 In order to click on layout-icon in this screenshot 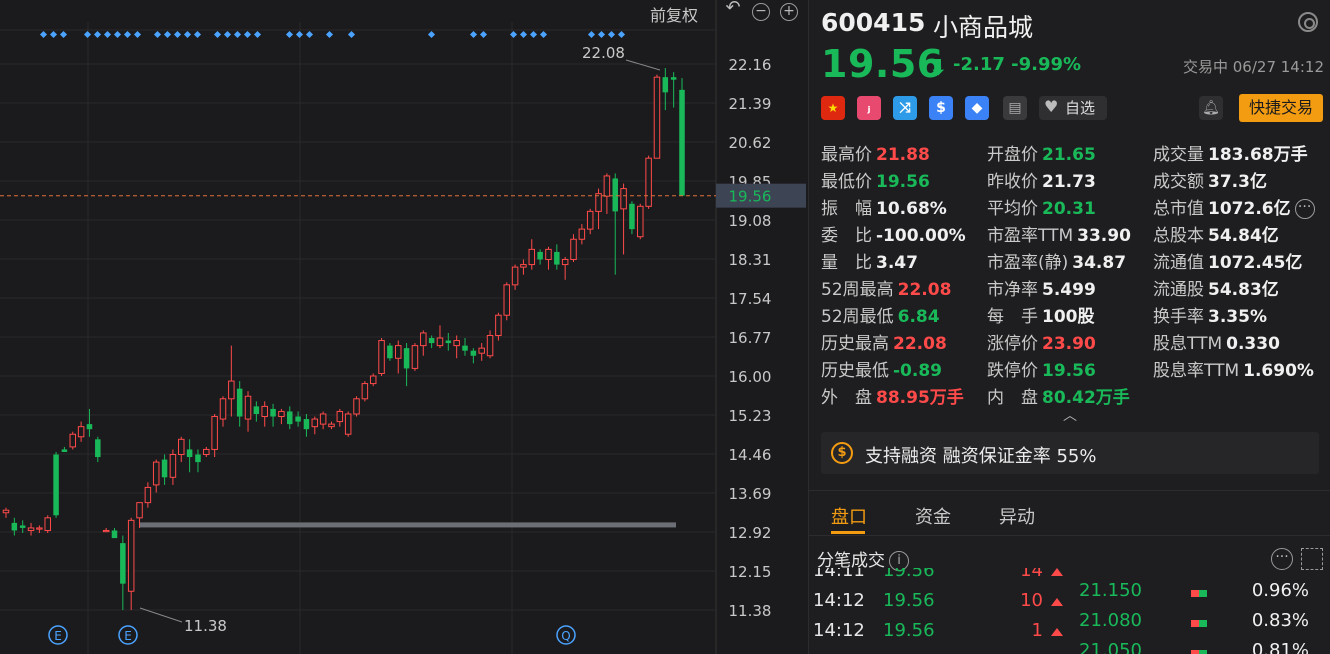, I will do `click(1312, 559)`.